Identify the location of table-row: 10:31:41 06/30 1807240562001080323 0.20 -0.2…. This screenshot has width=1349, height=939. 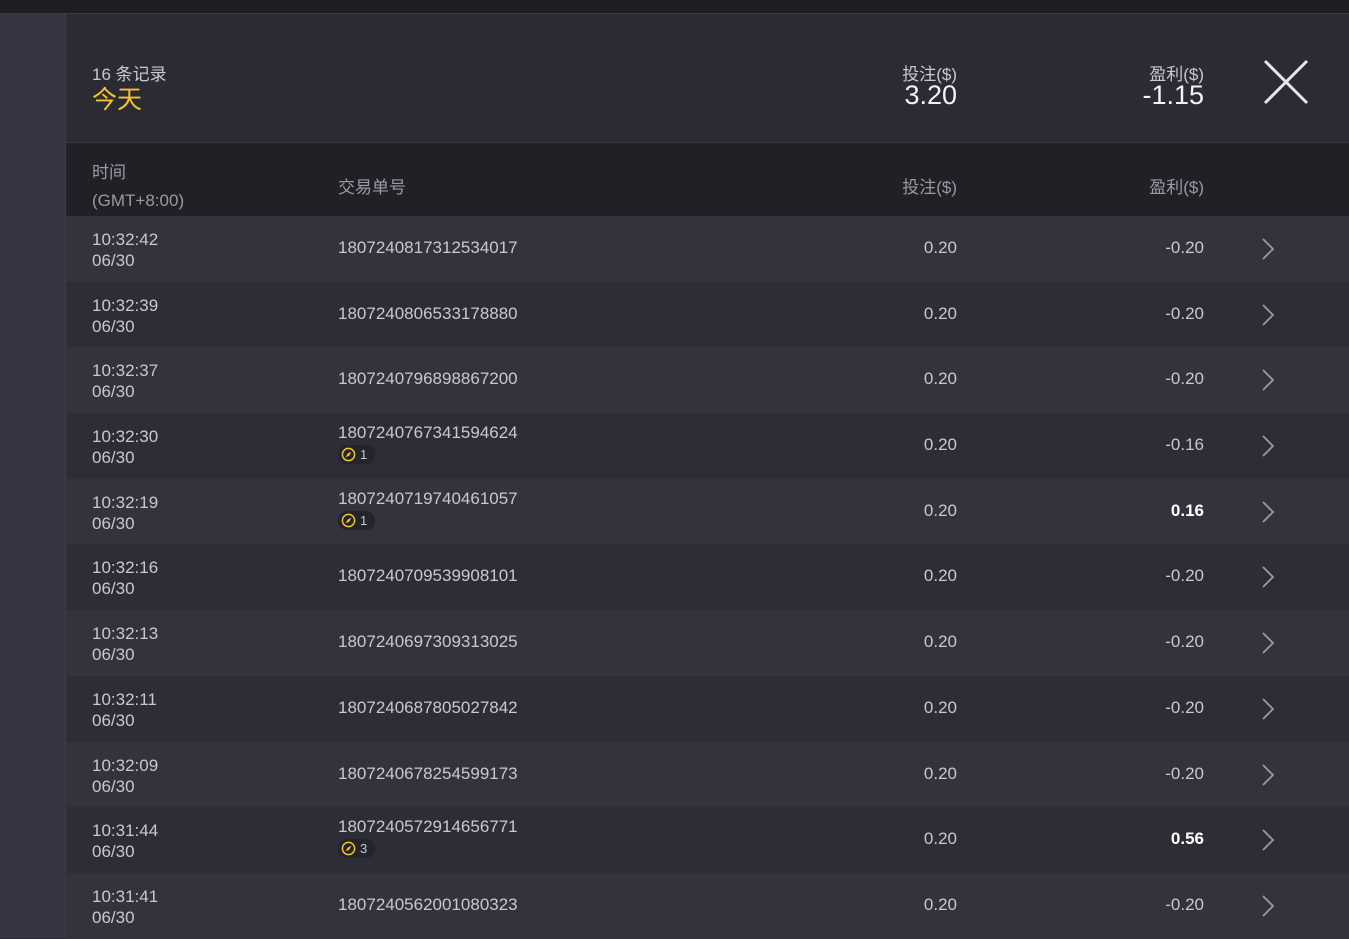
(707, 905).